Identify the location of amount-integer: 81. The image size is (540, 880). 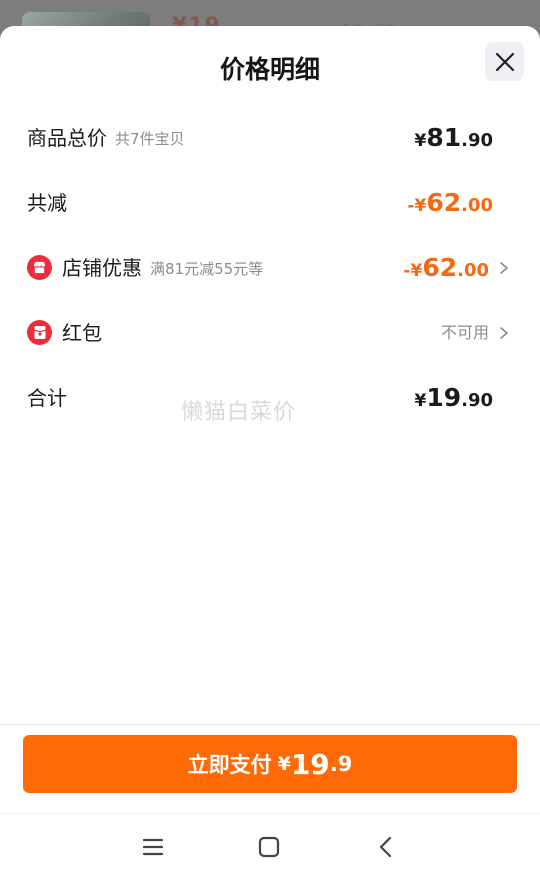
(444, 137).